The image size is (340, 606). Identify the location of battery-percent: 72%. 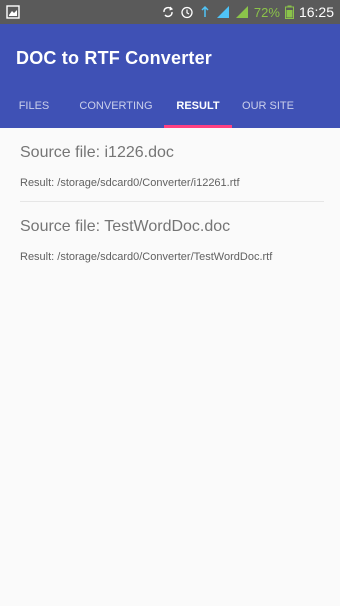
(266, 12).